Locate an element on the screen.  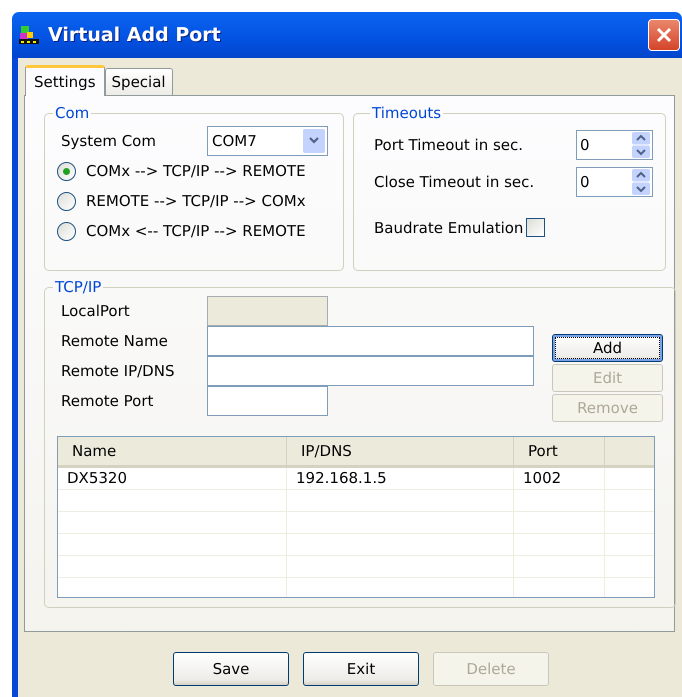
column-header: IP/DNS is located at coordinates (400, 451).